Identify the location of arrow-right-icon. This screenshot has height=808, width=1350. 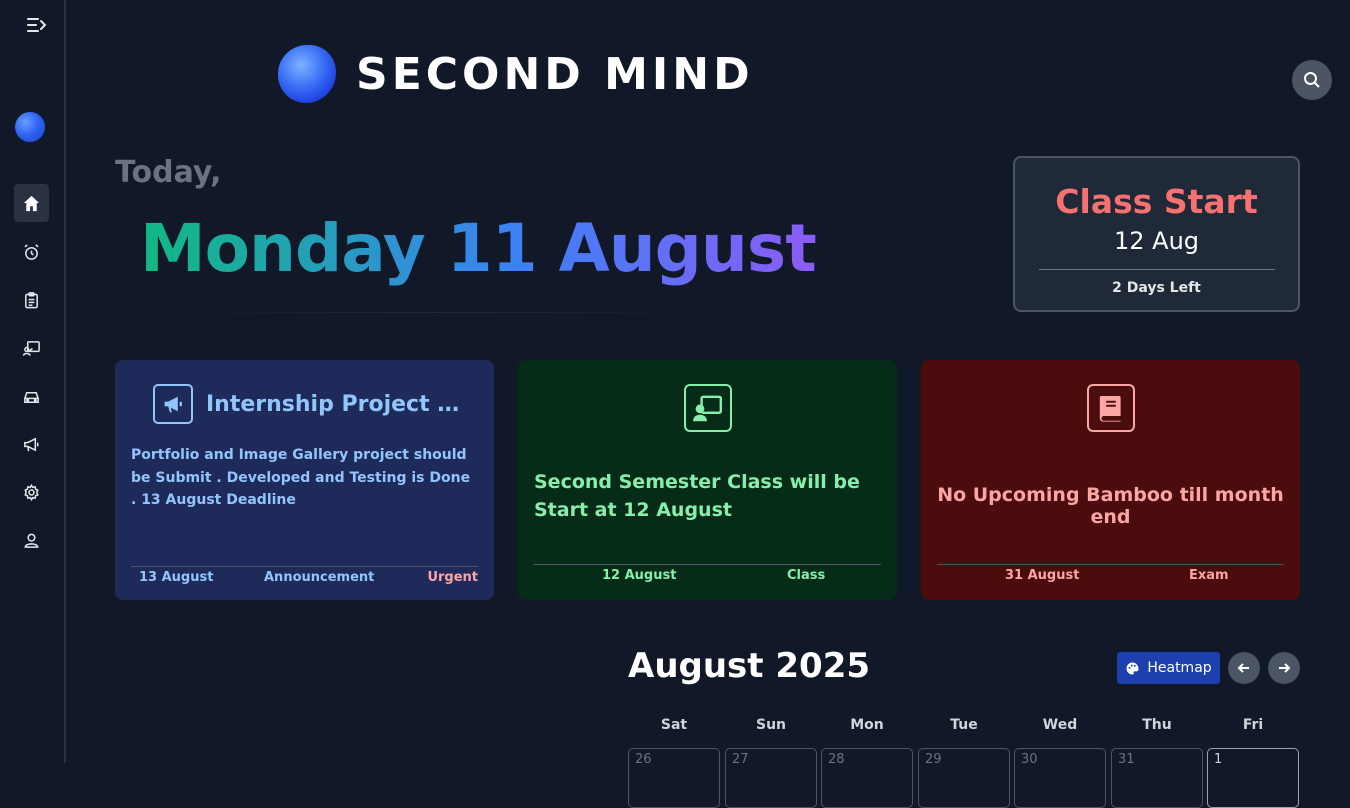
(1285, 668).